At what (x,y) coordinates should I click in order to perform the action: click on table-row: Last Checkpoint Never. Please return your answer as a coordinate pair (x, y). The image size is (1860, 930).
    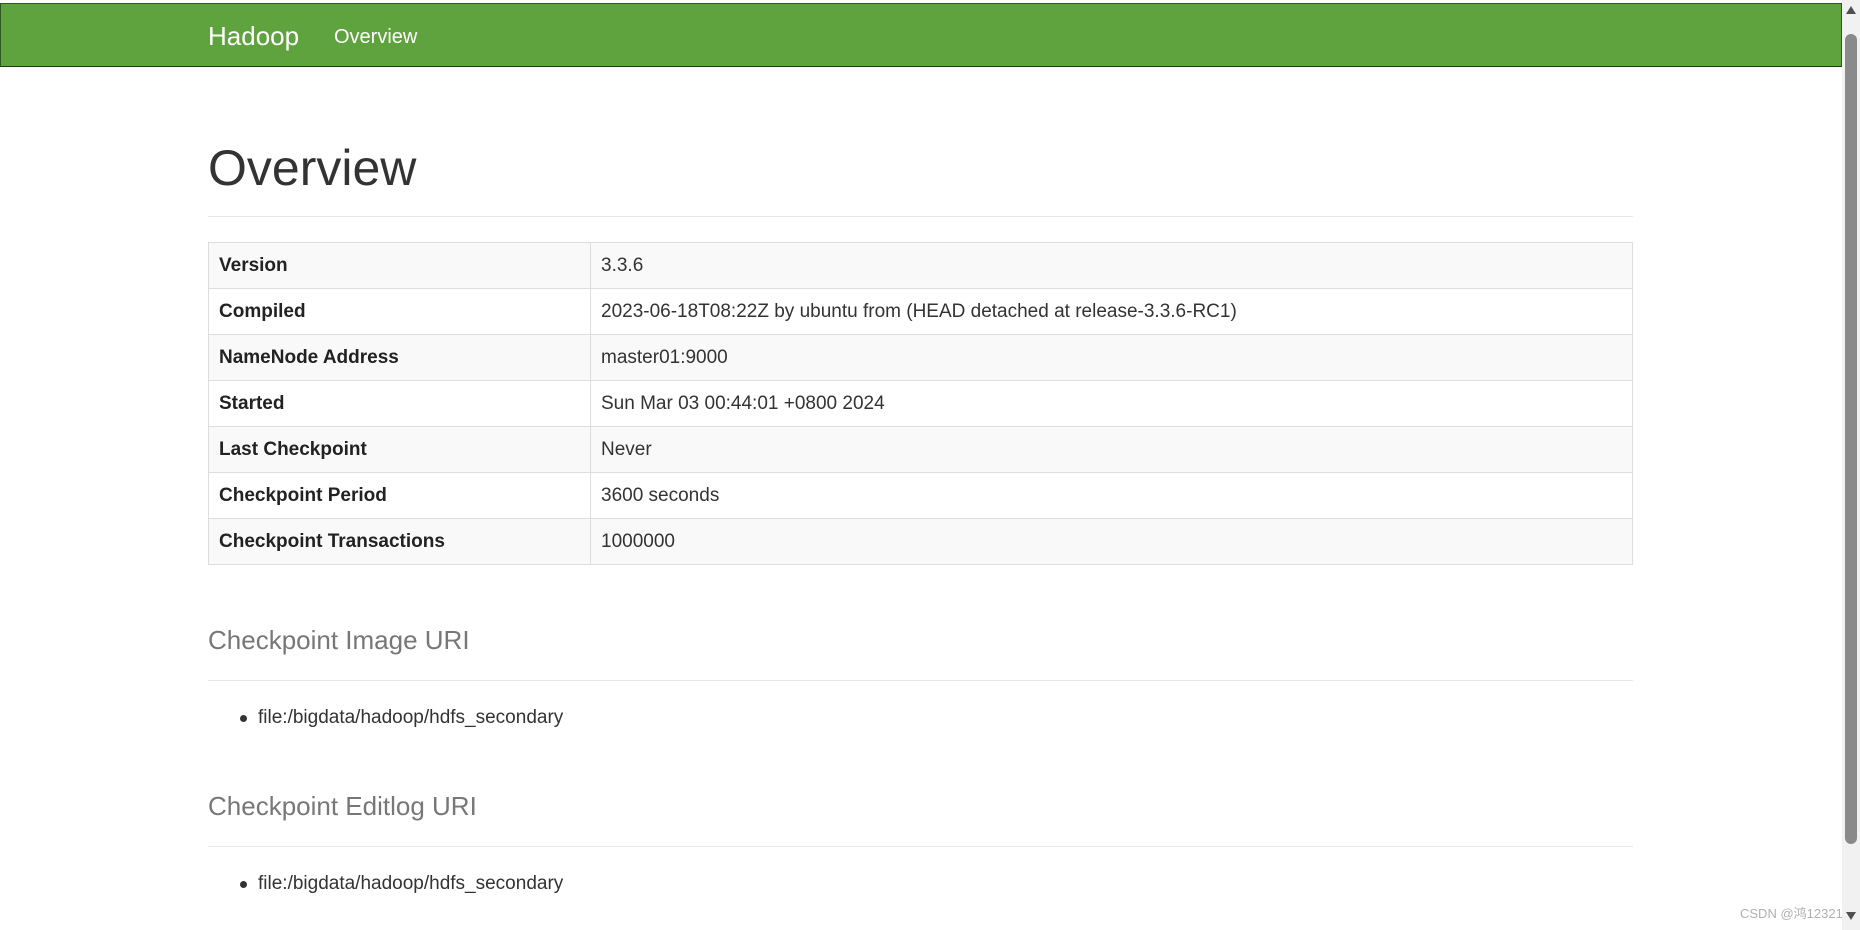
    Looking at the image, I should click on (920, 449).